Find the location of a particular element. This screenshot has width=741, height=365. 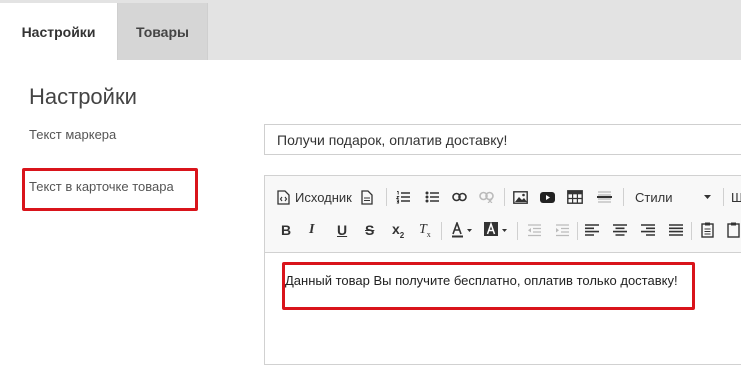

align-right-icon is located at coordinates (648, 230).